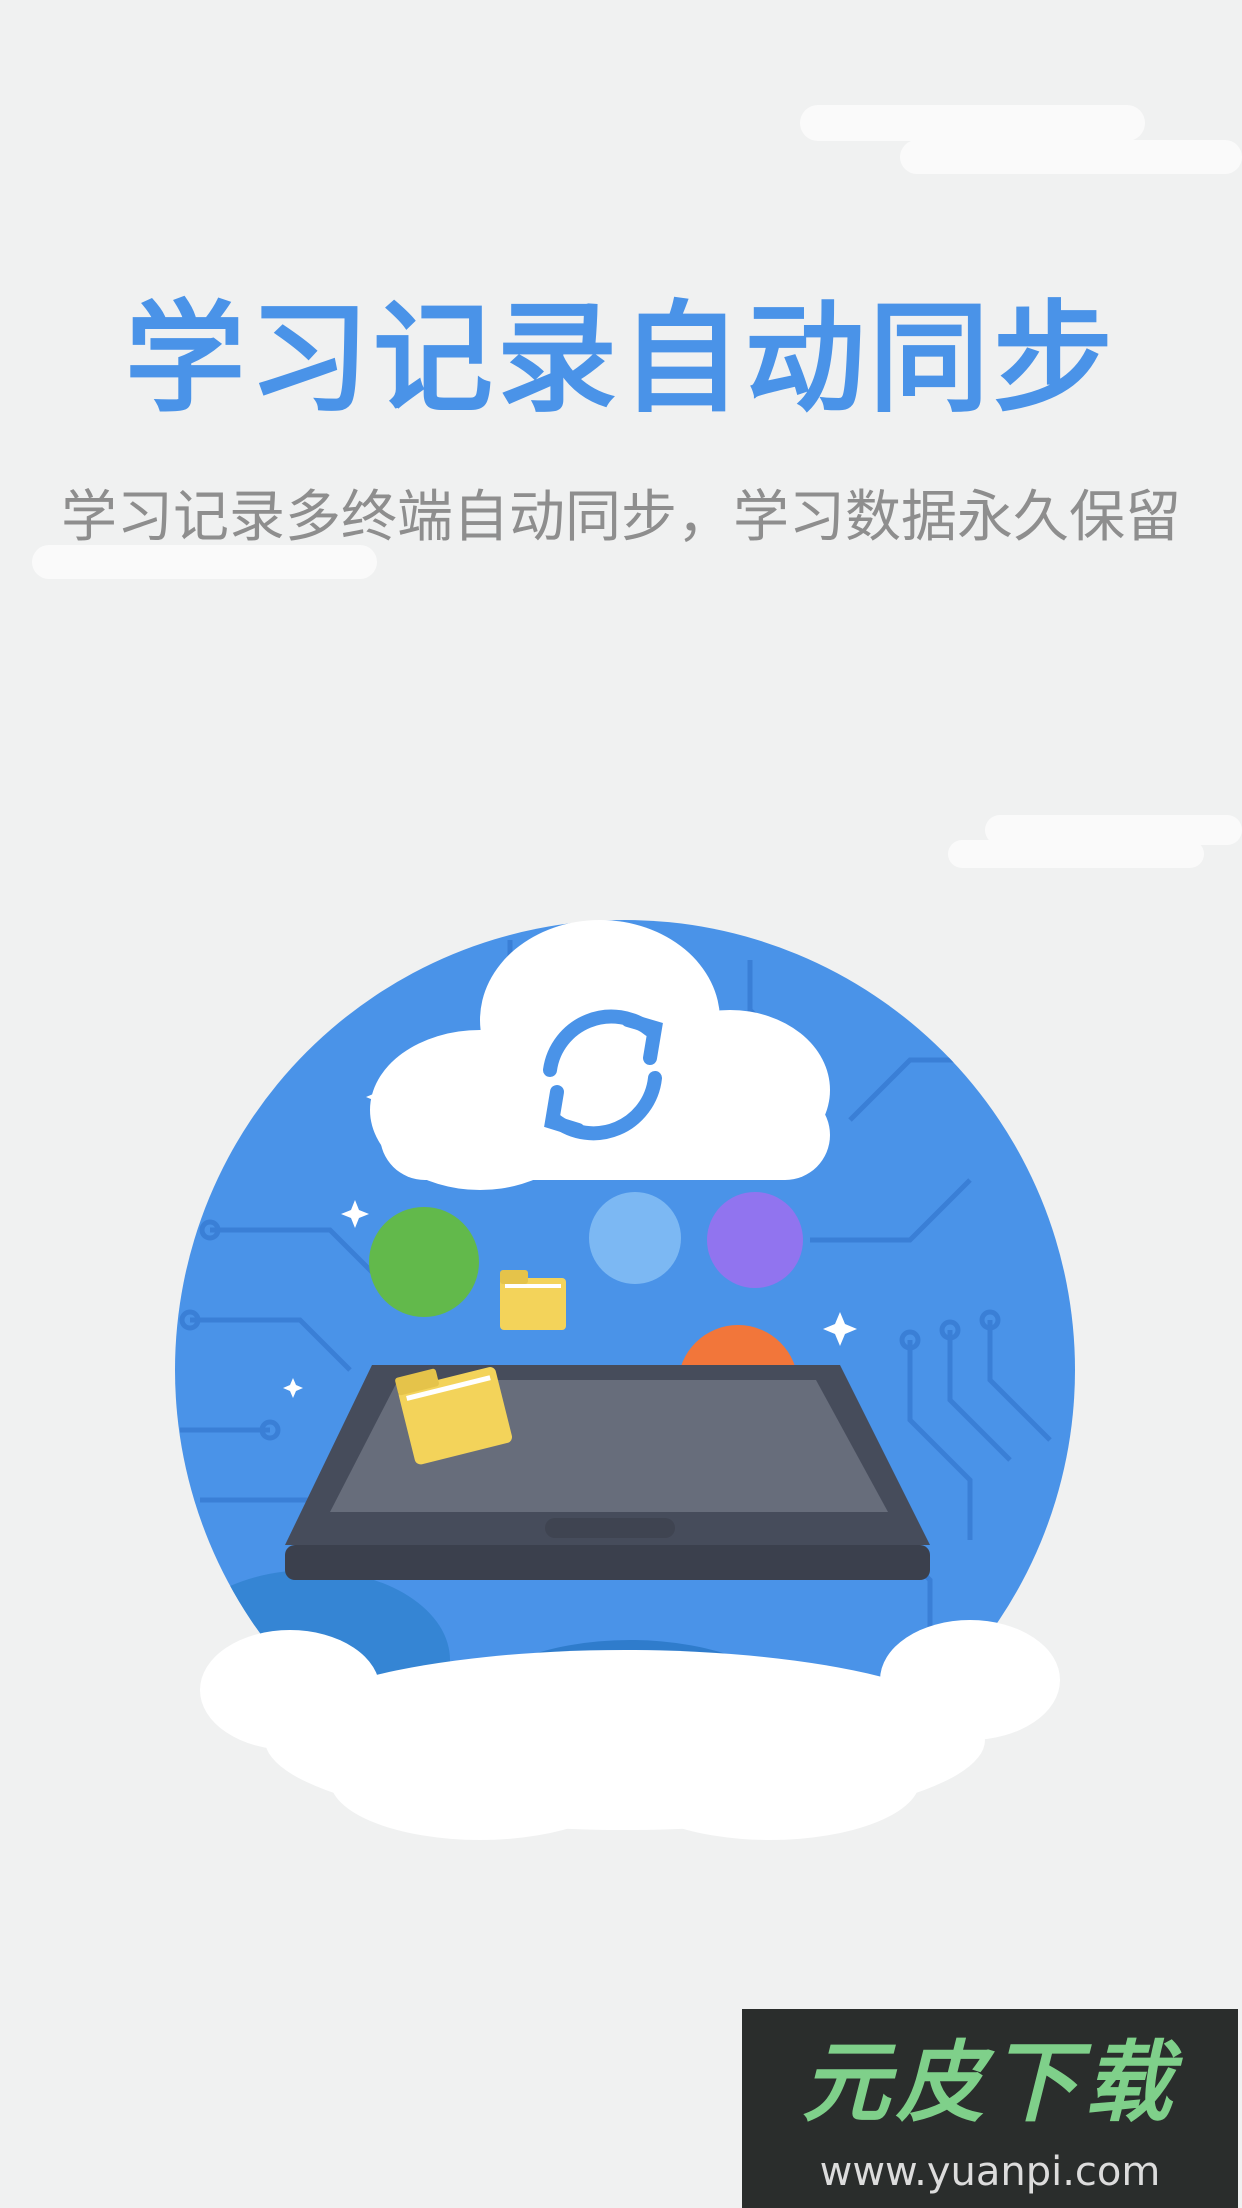  I want to click on base-clouds, so click(630, 1730).